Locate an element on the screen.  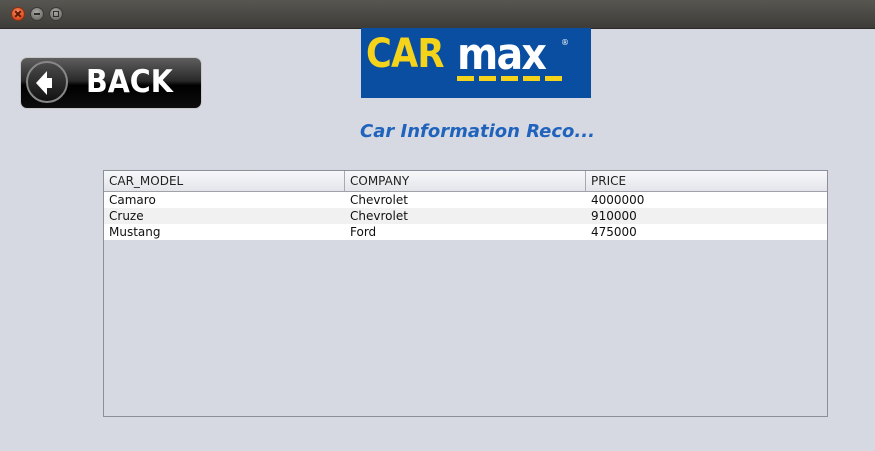
table-row: Cruze Chevrolet 910000 is located at coordinates (465, 216).